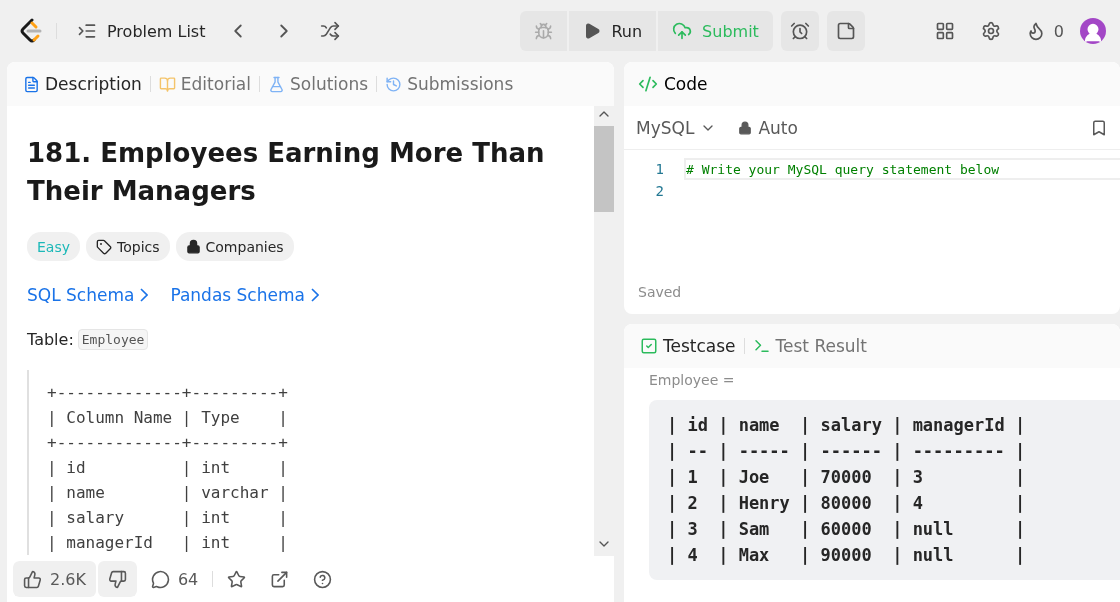  Describe the element at coordinates (649, 346) in the screenshot. I see `checkbox-icon` at that location.